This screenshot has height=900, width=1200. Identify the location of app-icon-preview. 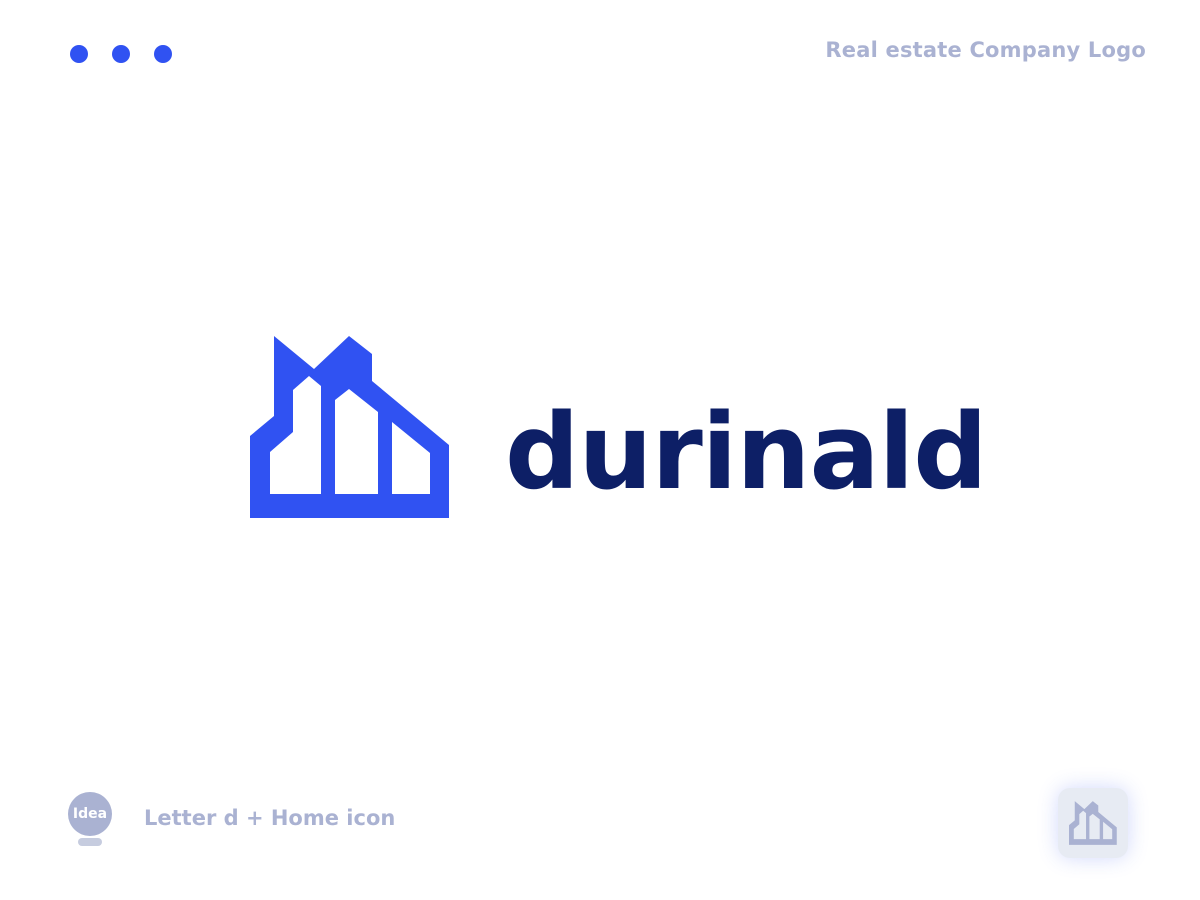
(1093, 823).